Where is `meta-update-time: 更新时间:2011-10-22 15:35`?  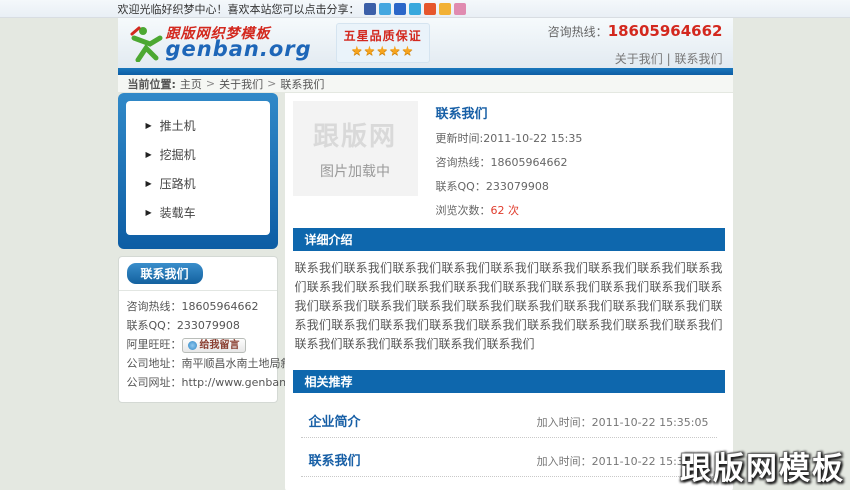 meta-update-time: 更新时间:2011-10-22 15:35 is located at coordinates (509, 138).